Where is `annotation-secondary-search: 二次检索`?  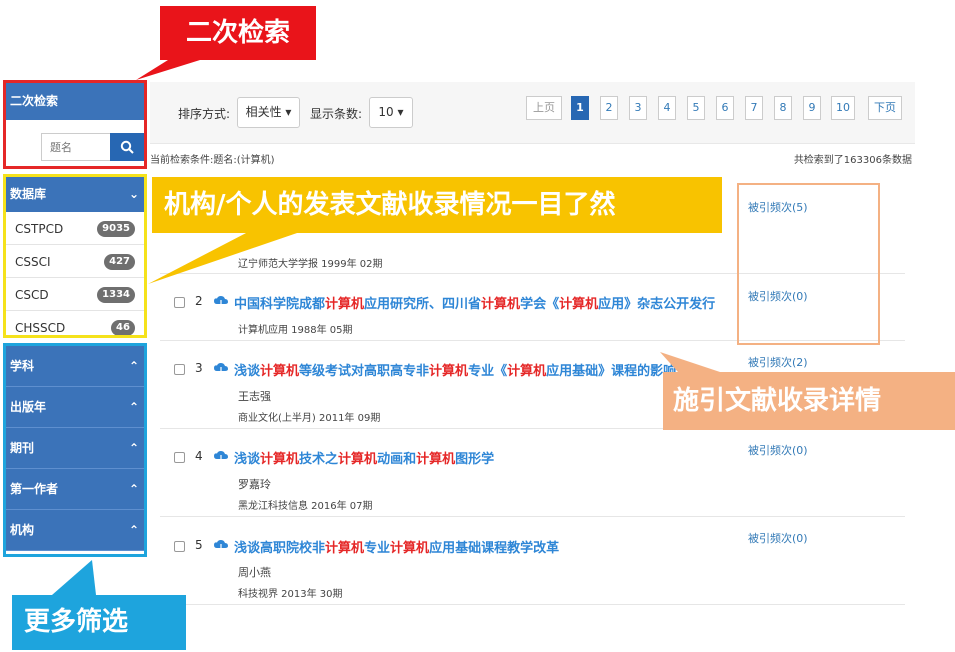 annotation-secondary-search: 二次检索 is located at coordinates (238, 33).